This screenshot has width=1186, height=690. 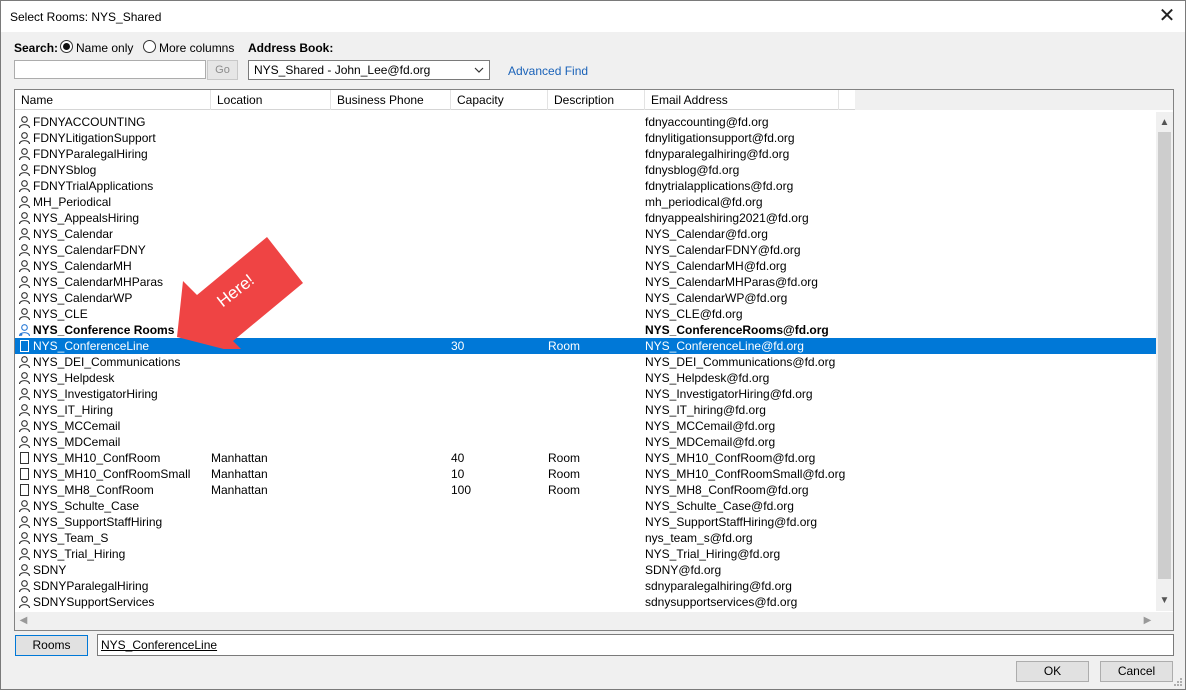 What do you see at coordinates (71, 538) in the screenshot?
I see `row-name: NYS_Team_S` at bounding box center [71, 538].